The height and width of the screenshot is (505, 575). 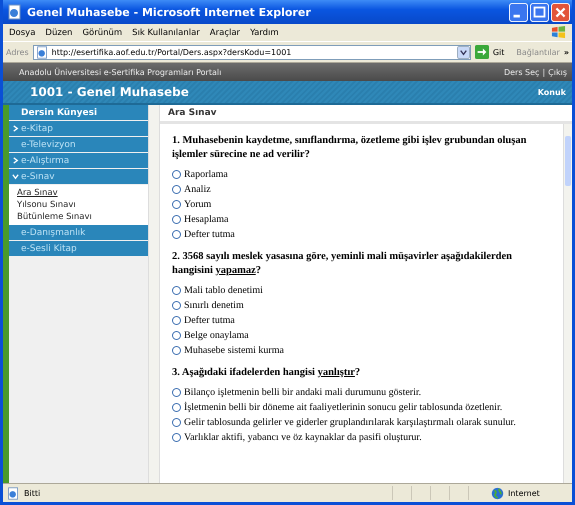 I want to click on address-label: Adres, so click(x=17, y=52).